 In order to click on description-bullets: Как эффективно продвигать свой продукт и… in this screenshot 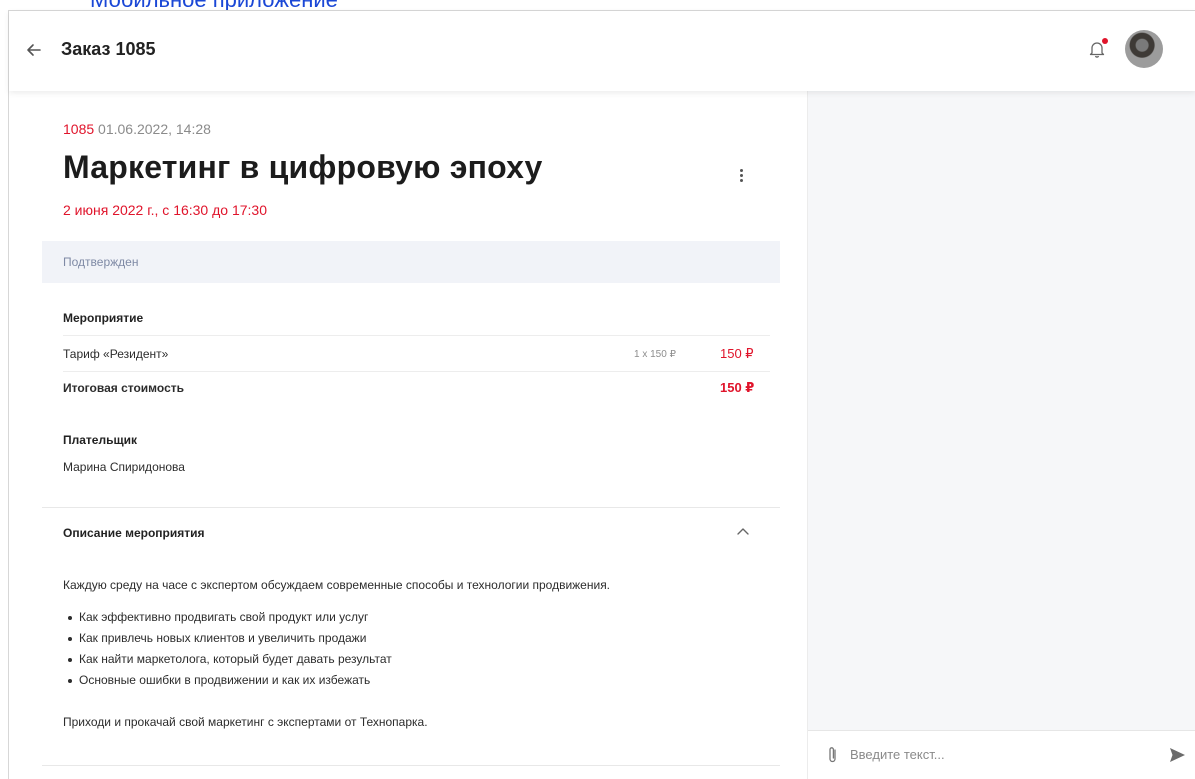, I will do `click(227, 649)`.